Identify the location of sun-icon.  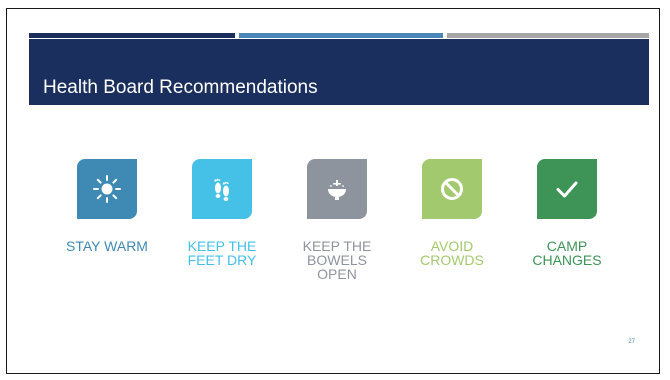
(107, 189).